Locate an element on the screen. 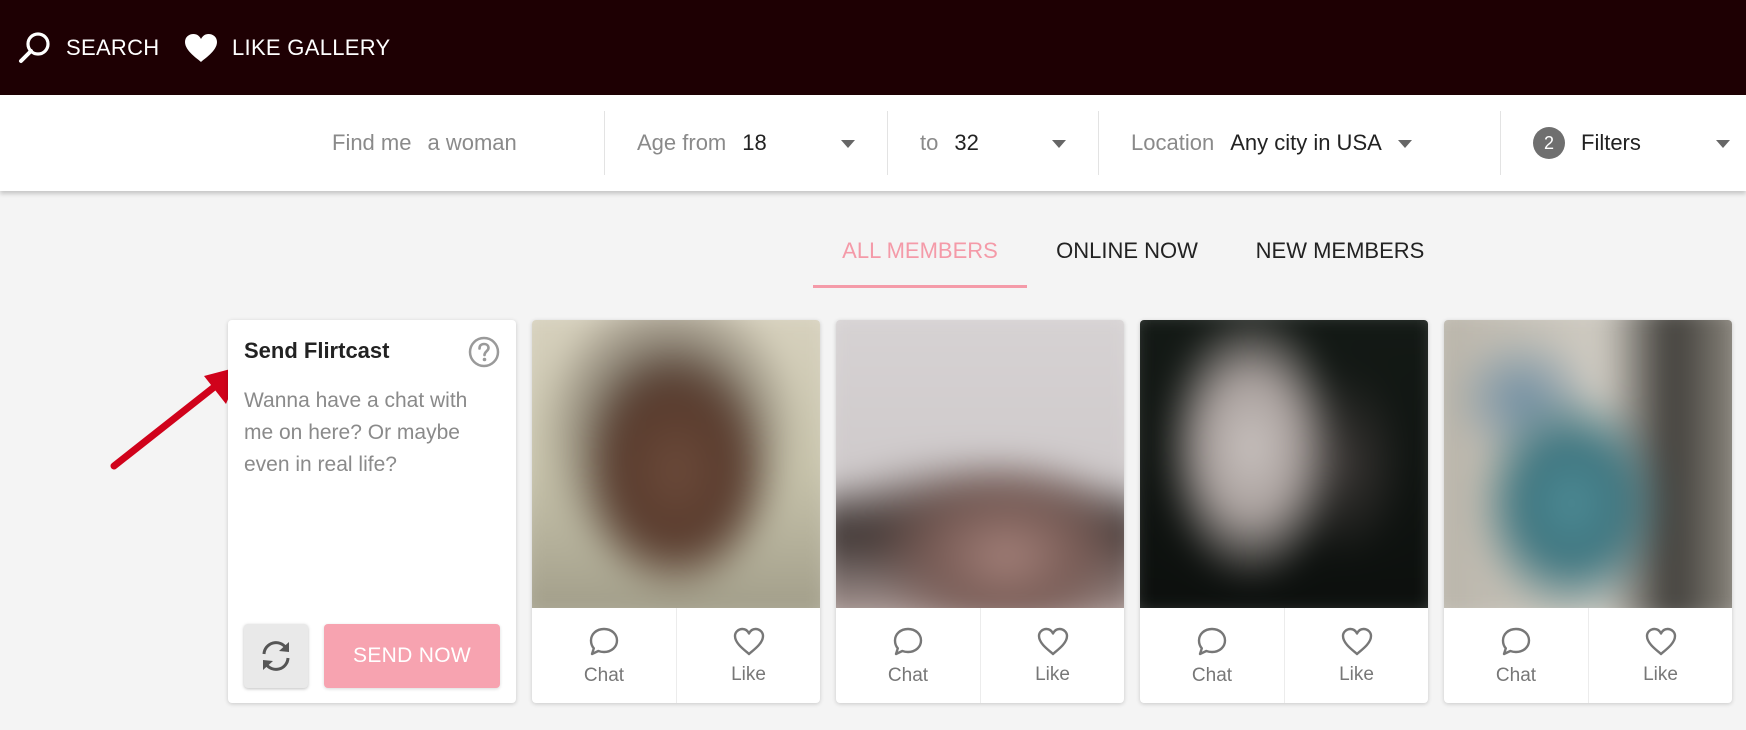  refresh-icon is located at coordinates (276, 656).